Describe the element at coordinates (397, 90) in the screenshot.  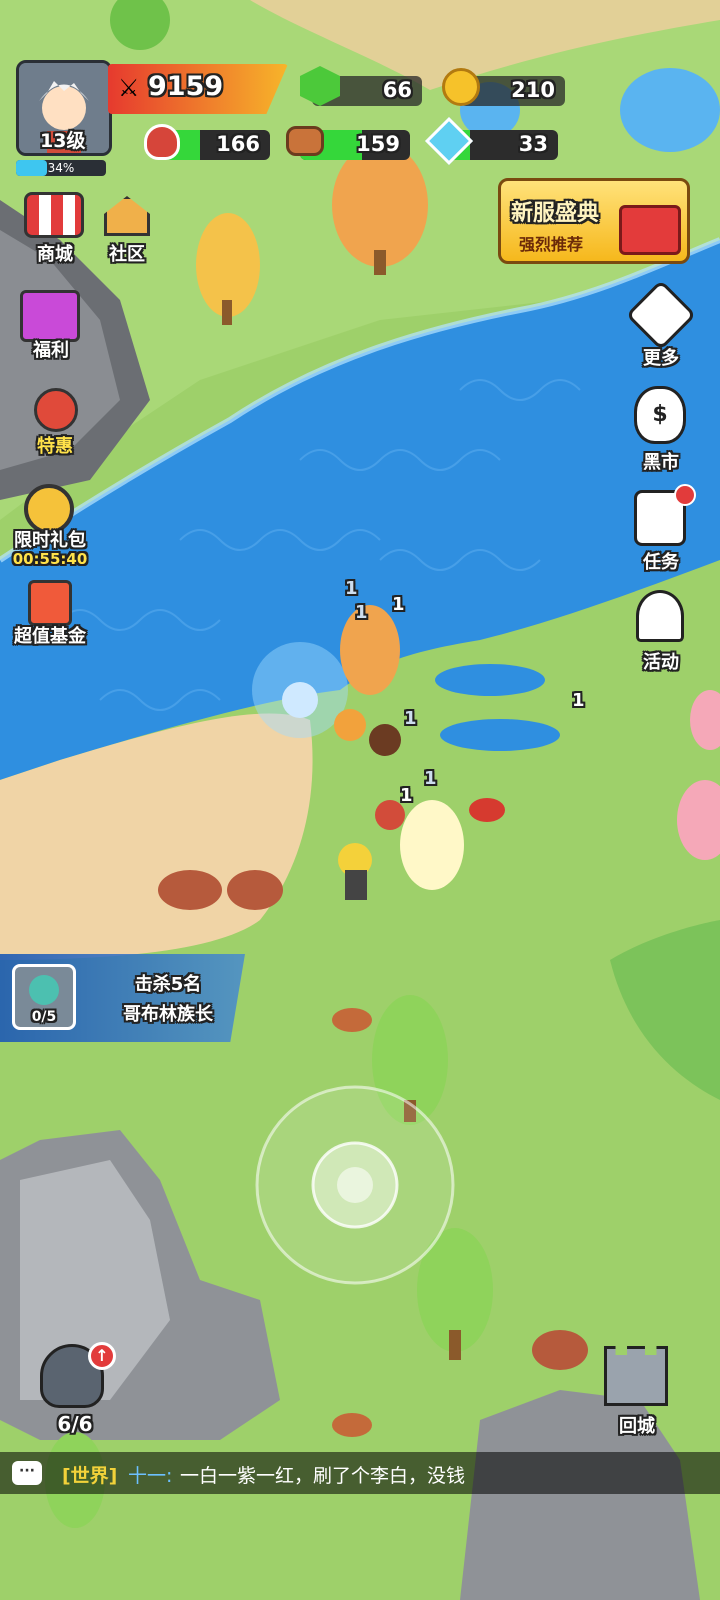
I see `gems-value: 66` at that location.